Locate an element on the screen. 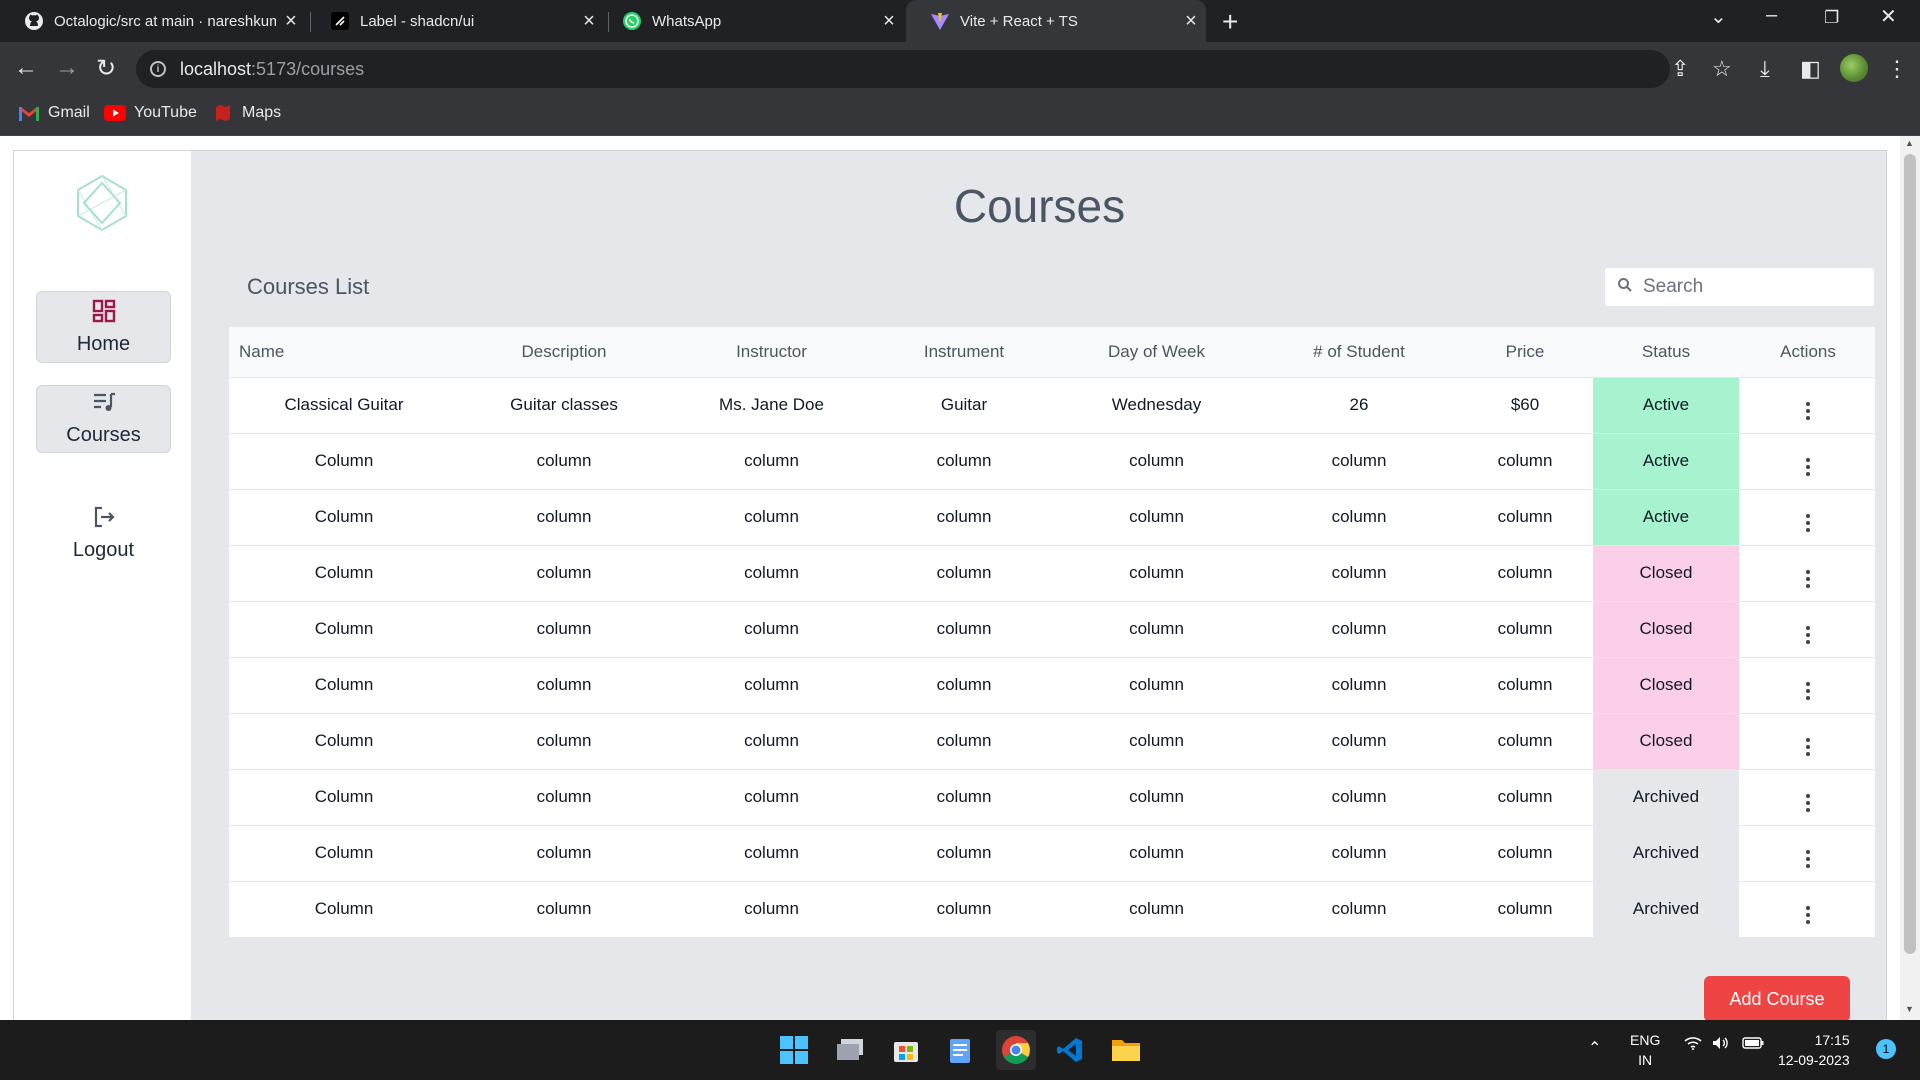 This screenshot has width=1920, height=1080. browser-tab-github: Octalogic/src at main · nareshkum × is located at coordinates (153, 21).